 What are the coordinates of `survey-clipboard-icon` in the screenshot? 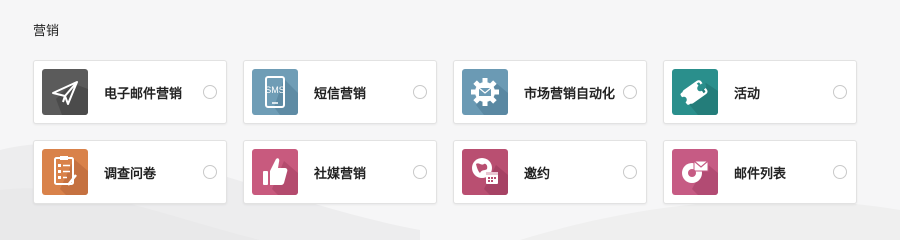 It's located at (65, 172).